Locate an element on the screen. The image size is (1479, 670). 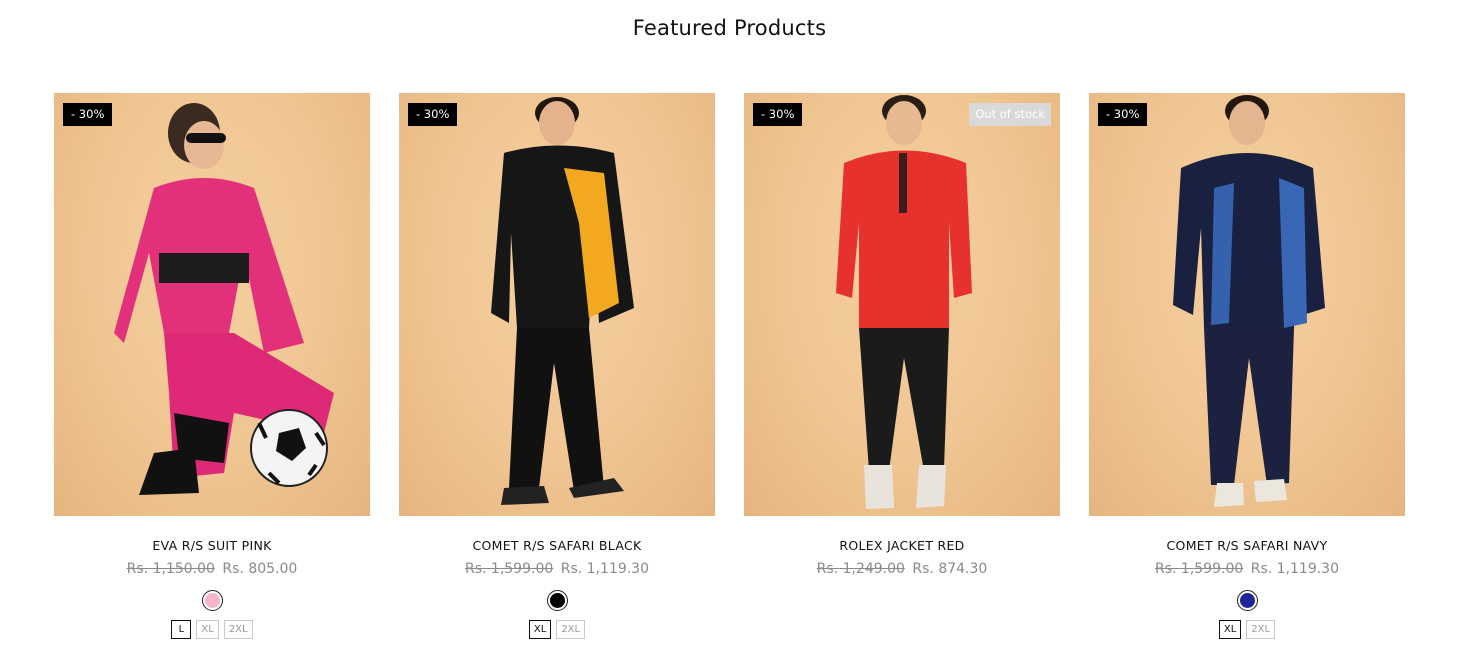
size-options: L XL 2XL is located at coordinates (212, 629).